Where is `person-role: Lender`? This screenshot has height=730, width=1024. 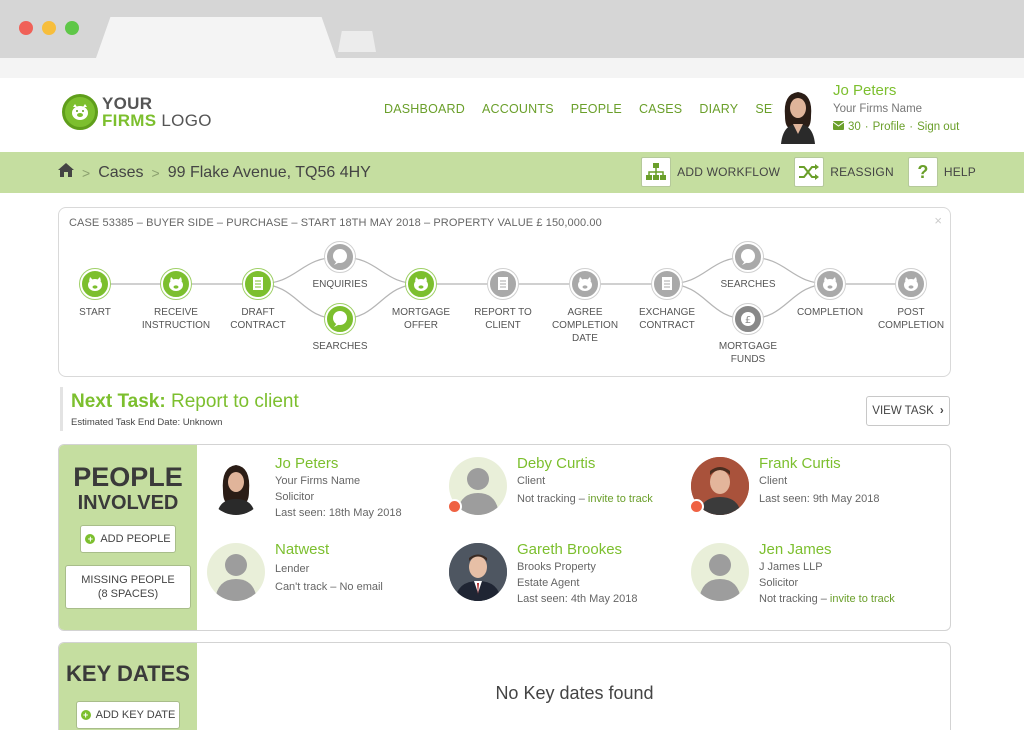 person-role: Lender is located at coordinates (292, 569).